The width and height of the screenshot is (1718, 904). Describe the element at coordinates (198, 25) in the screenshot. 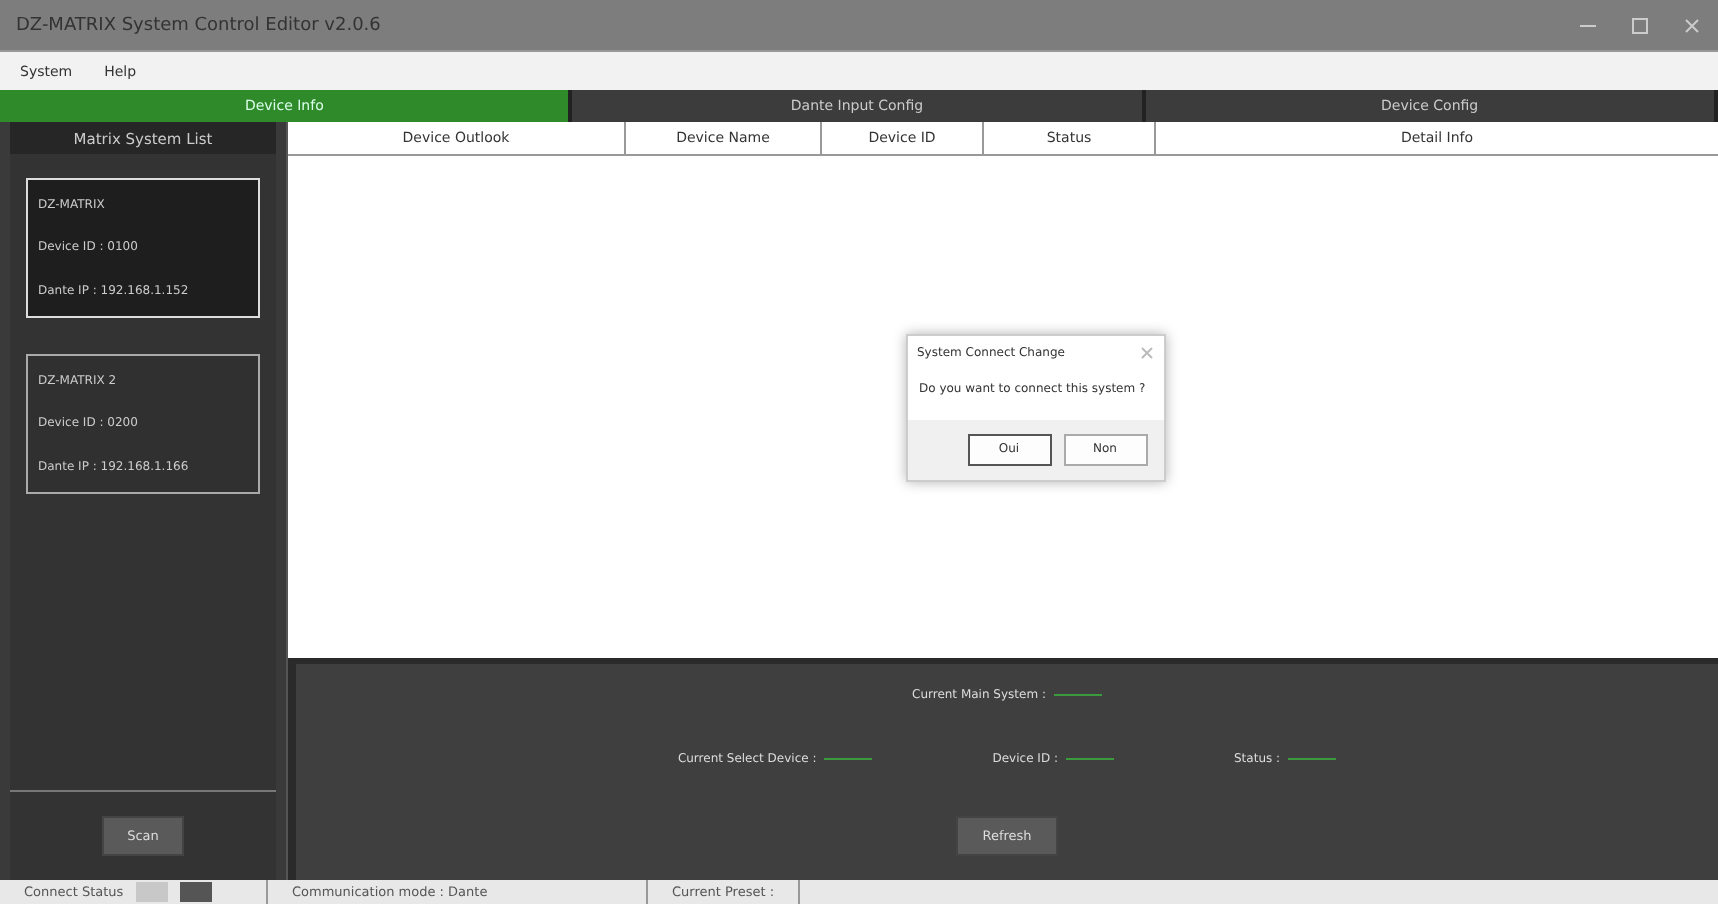

I see `window-title: DZ-MATRIX System Control Editor v2.0.6` at that location.